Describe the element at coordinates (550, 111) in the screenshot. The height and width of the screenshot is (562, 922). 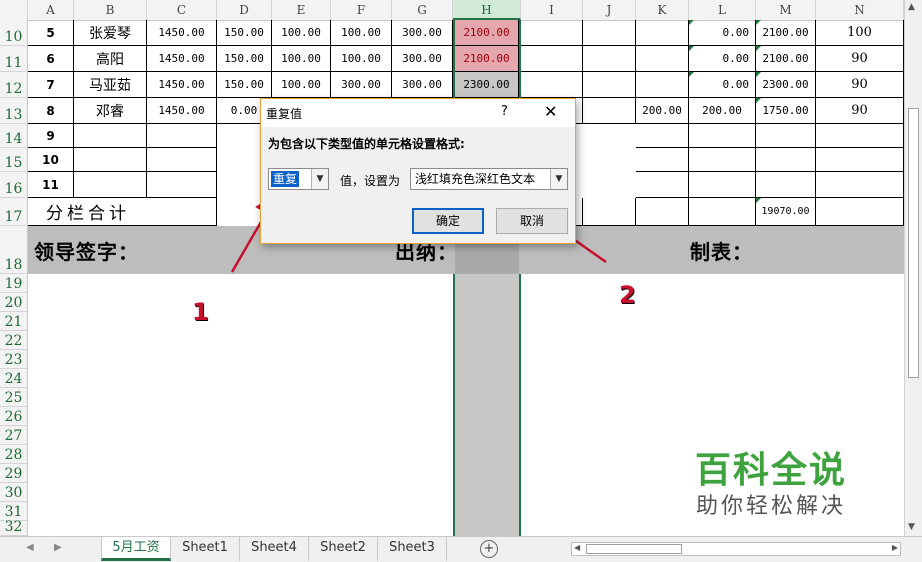
I see `close-icon: ✕` at that location.